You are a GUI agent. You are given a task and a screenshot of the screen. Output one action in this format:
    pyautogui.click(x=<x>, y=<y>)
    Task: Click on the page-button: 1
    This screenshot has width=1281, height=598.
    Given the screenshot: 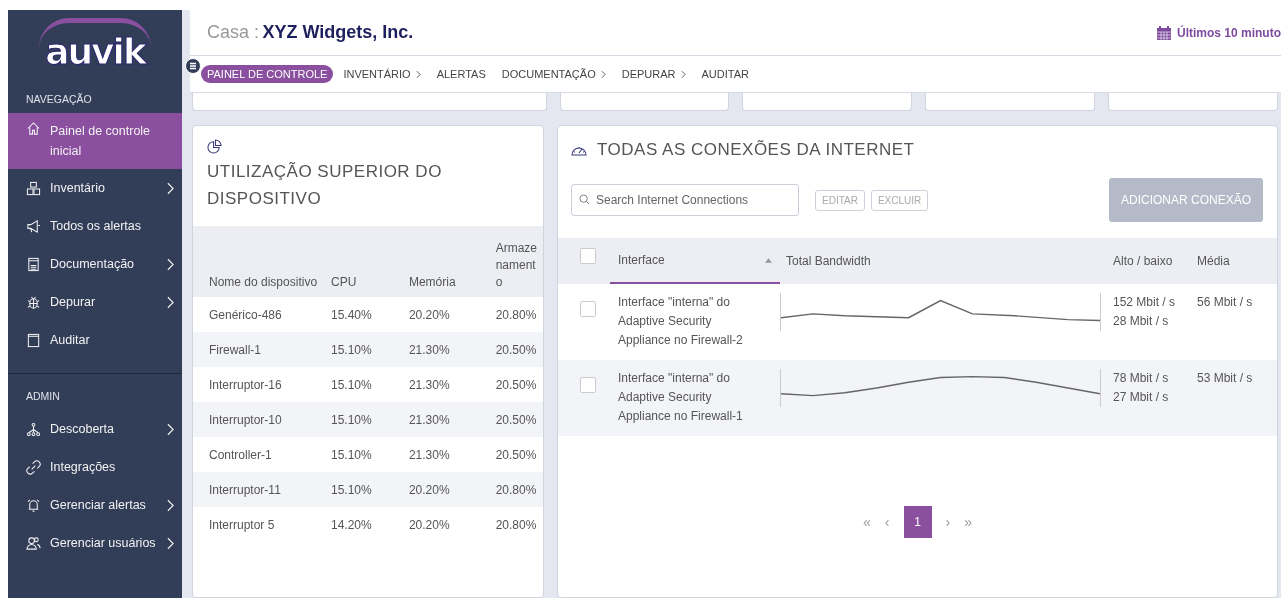 What is the action you would take?
    pyautogui.click(x=917, y=522)
    